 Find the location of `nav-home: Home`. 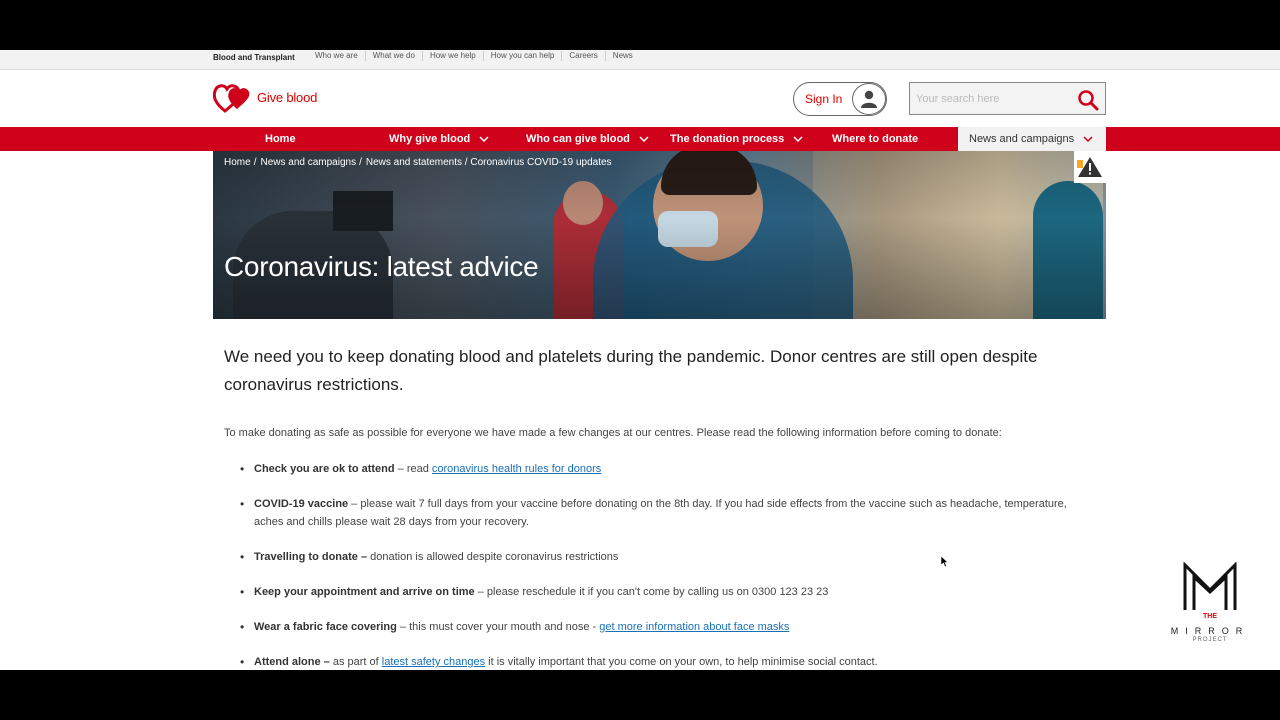

nav-home: Home is located at coordinates (280, 139).